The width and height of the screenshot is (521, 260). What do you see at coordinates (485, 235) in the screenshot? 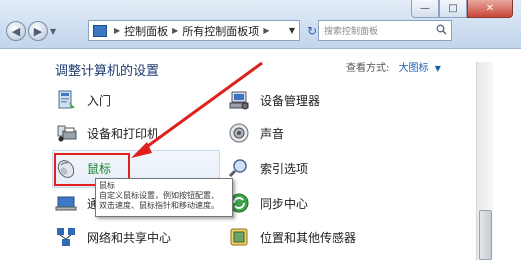
I see `scrollbar-thumb` at bounding box center [485, 235].